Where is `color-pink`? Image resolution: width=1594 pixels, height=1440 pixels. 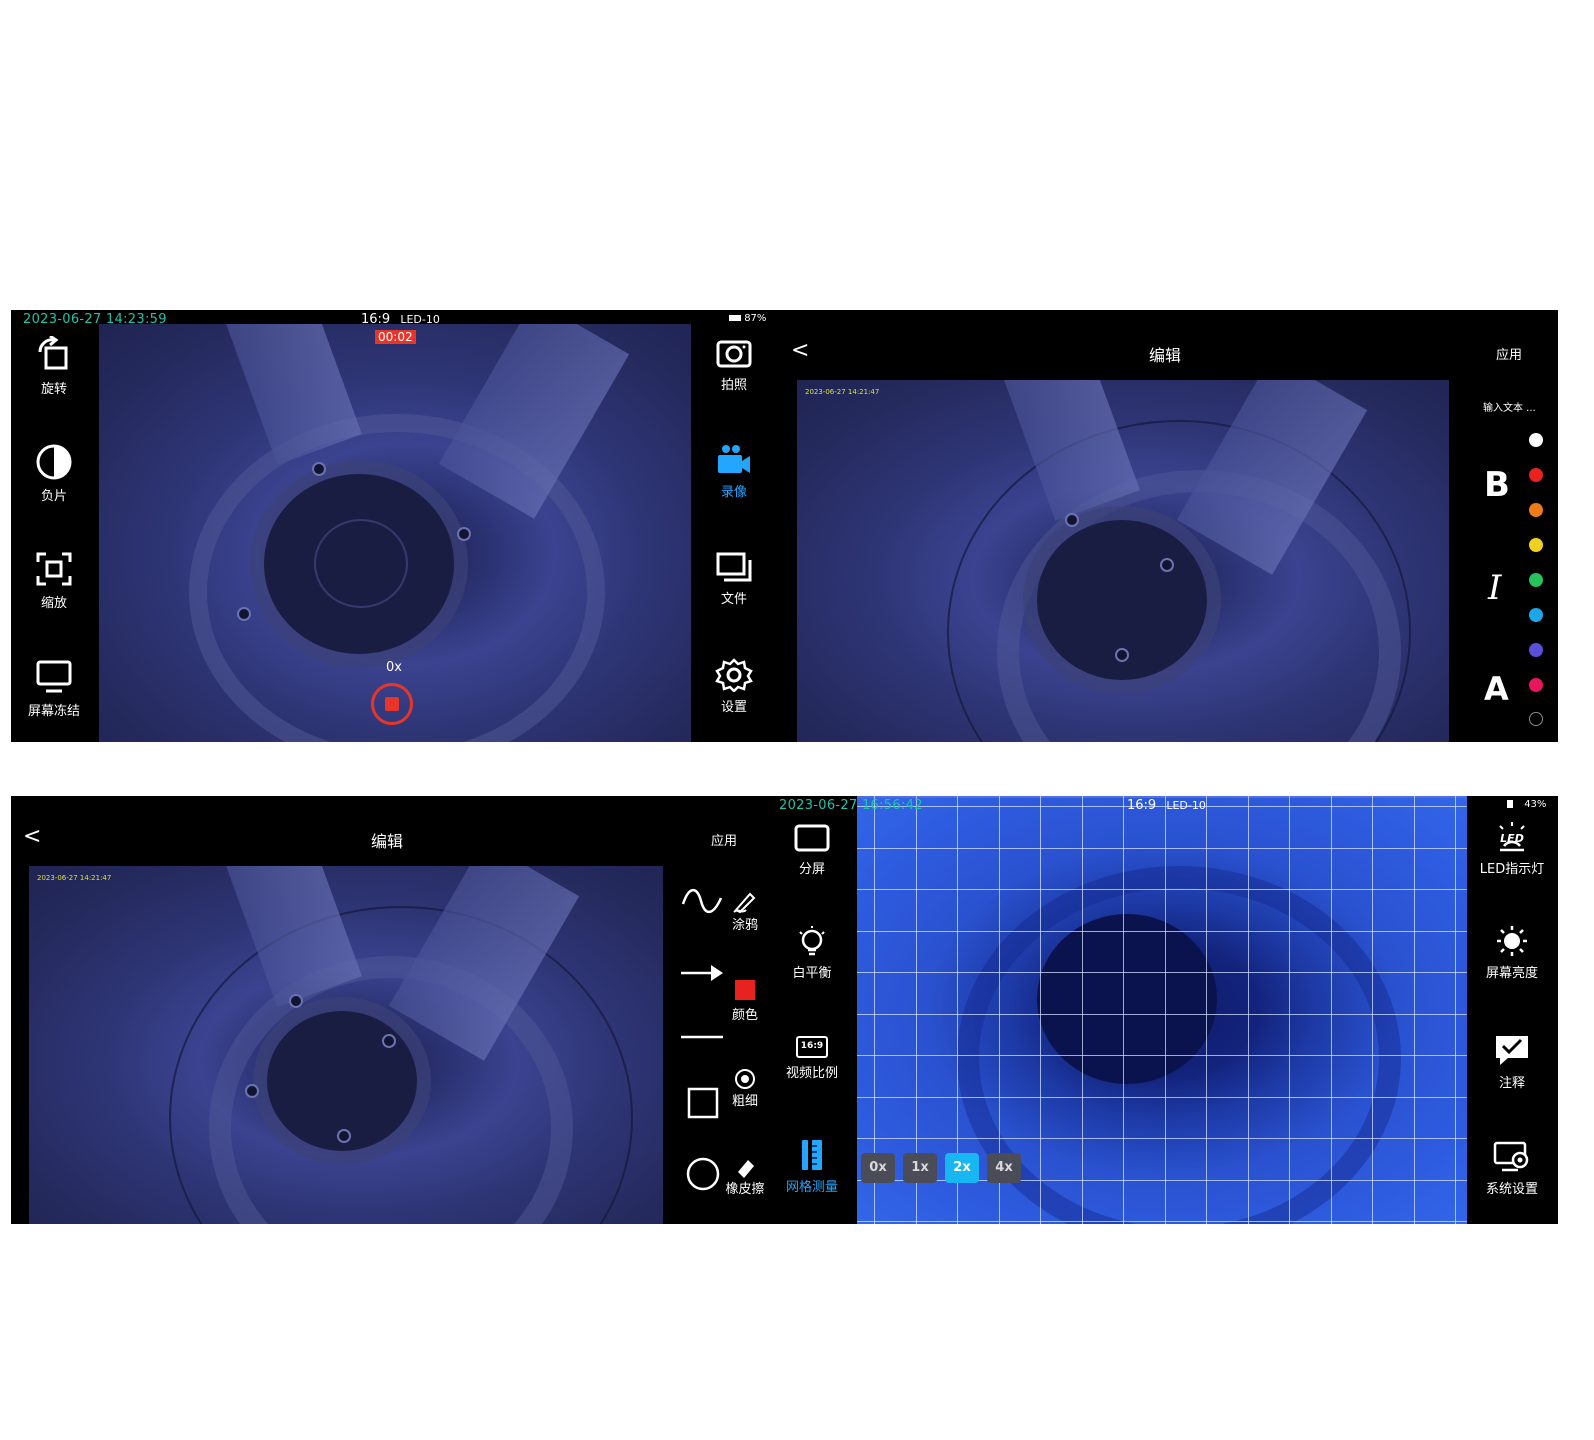
color-pink is located at coordinates (1536, 685).